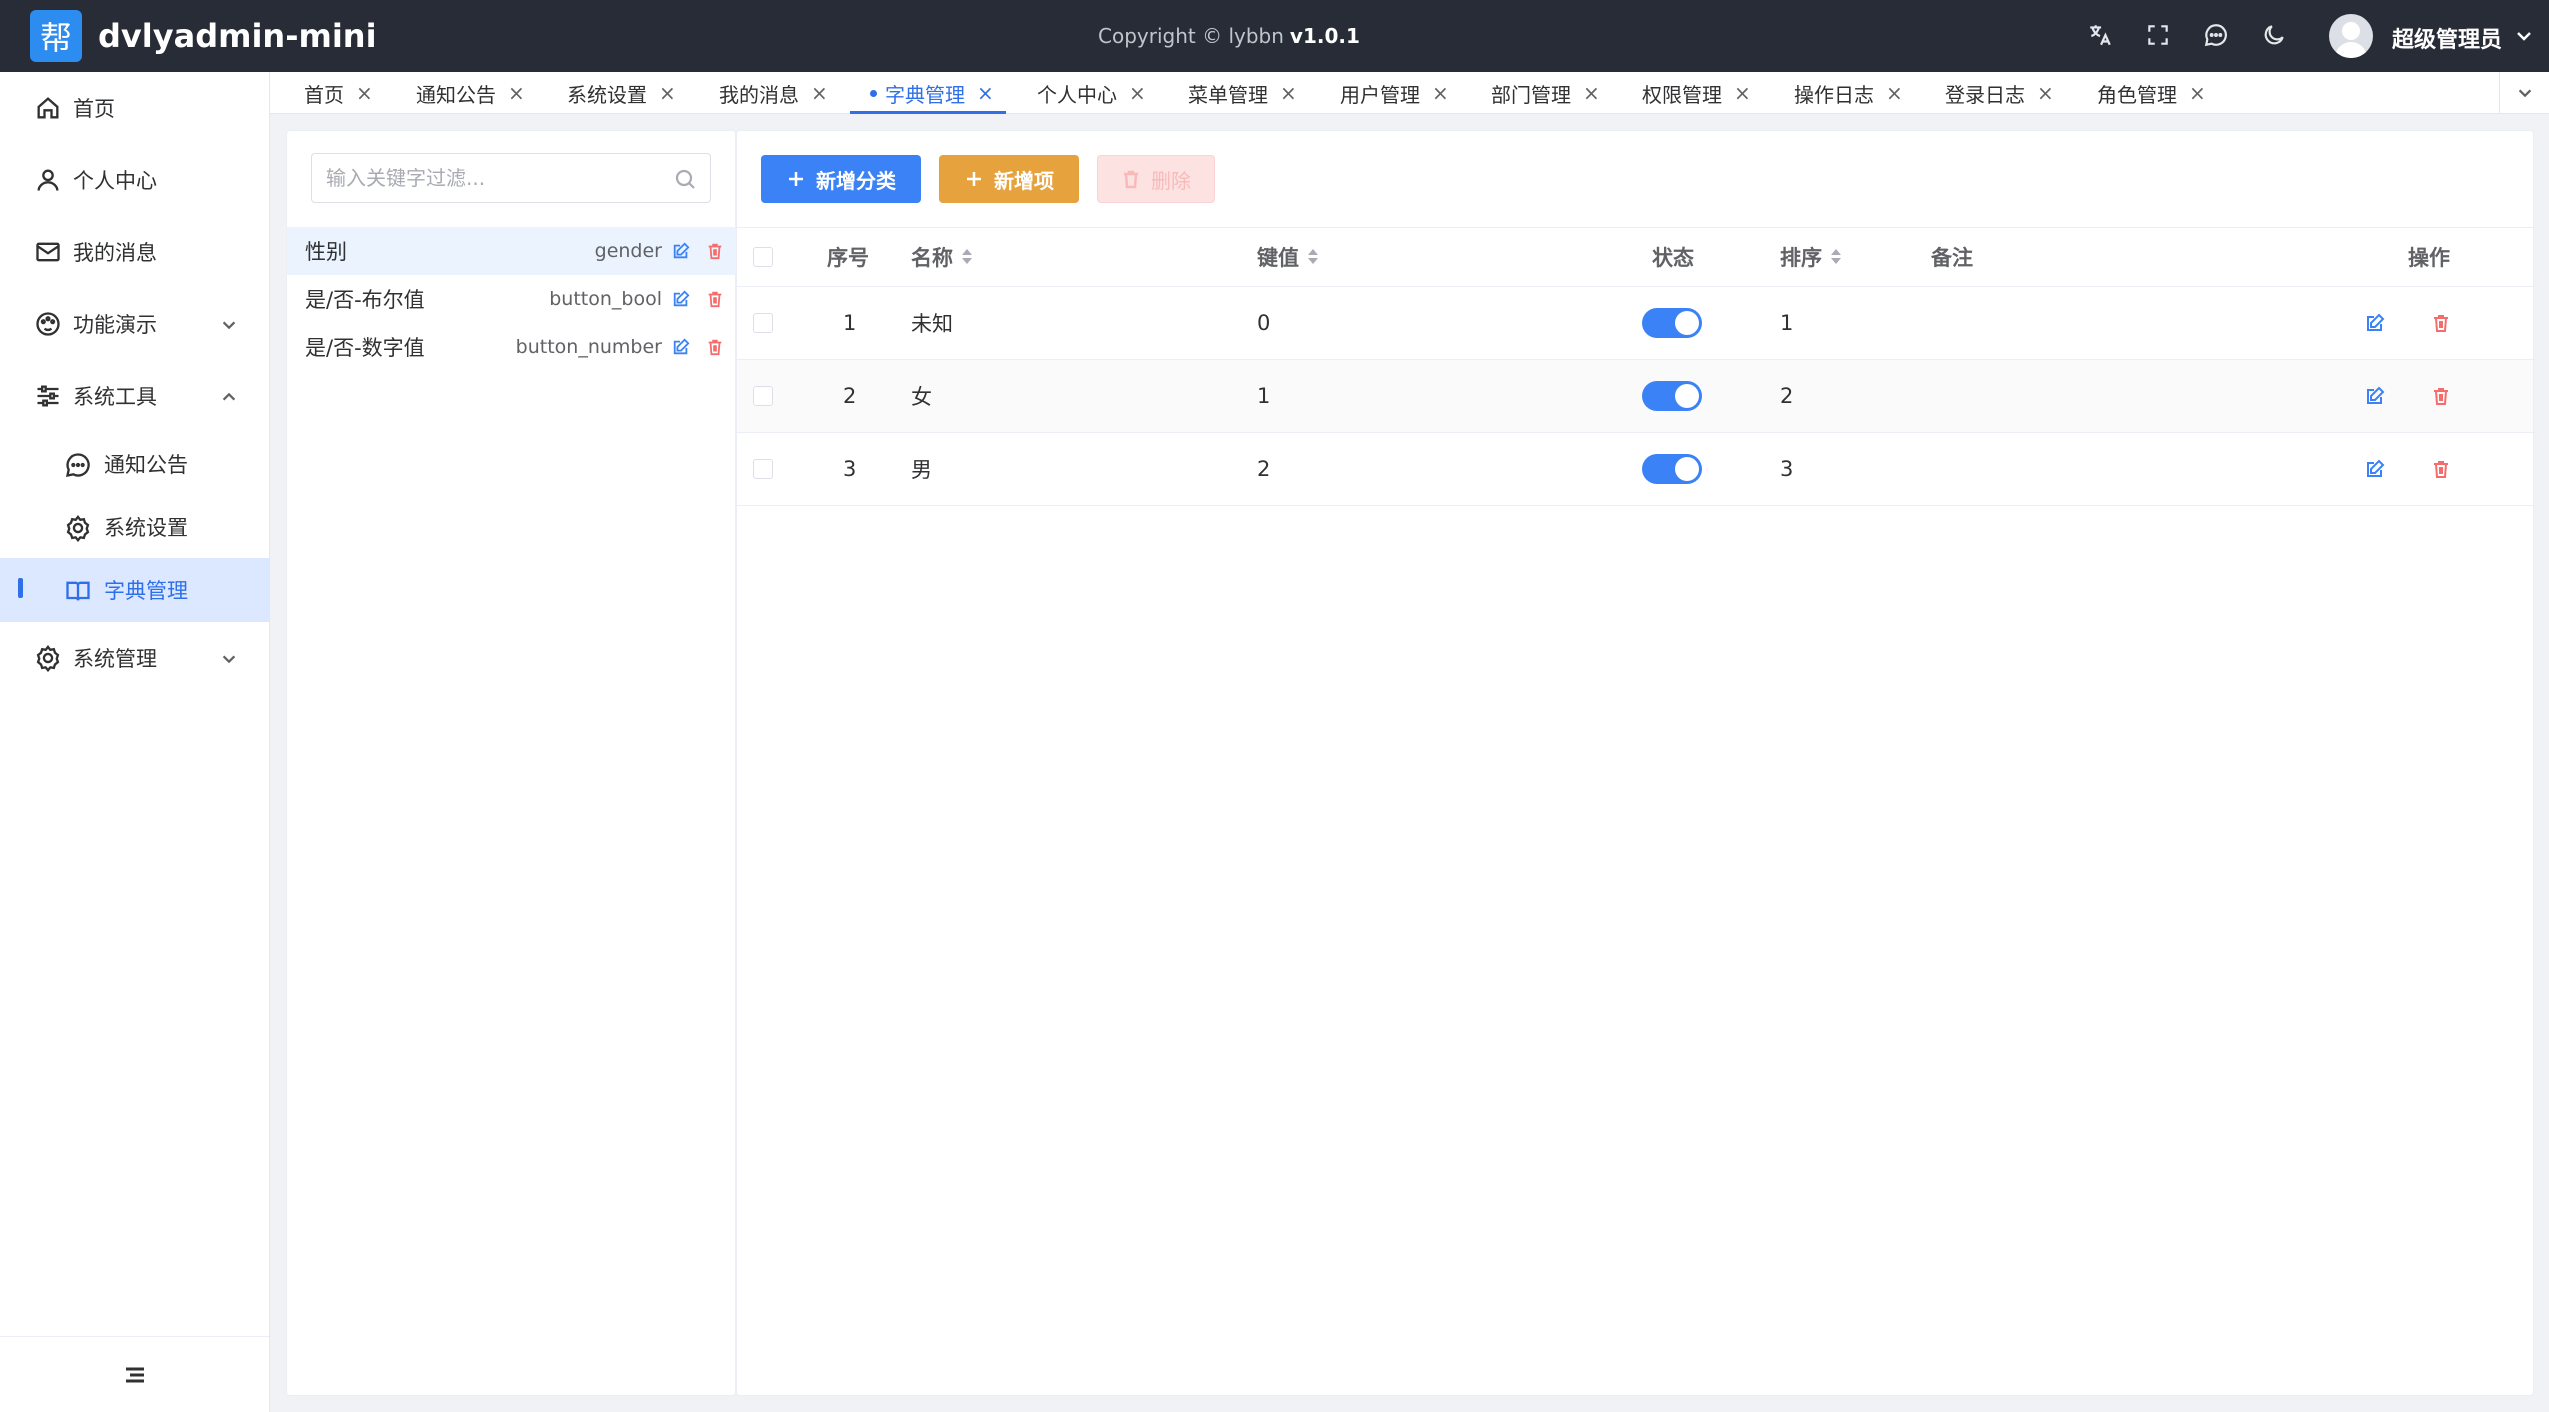 Image resolution: width=2549 pixels, height=1412 pixels. I want to click on header-sort-cell: 排序, so click(1811, 257).